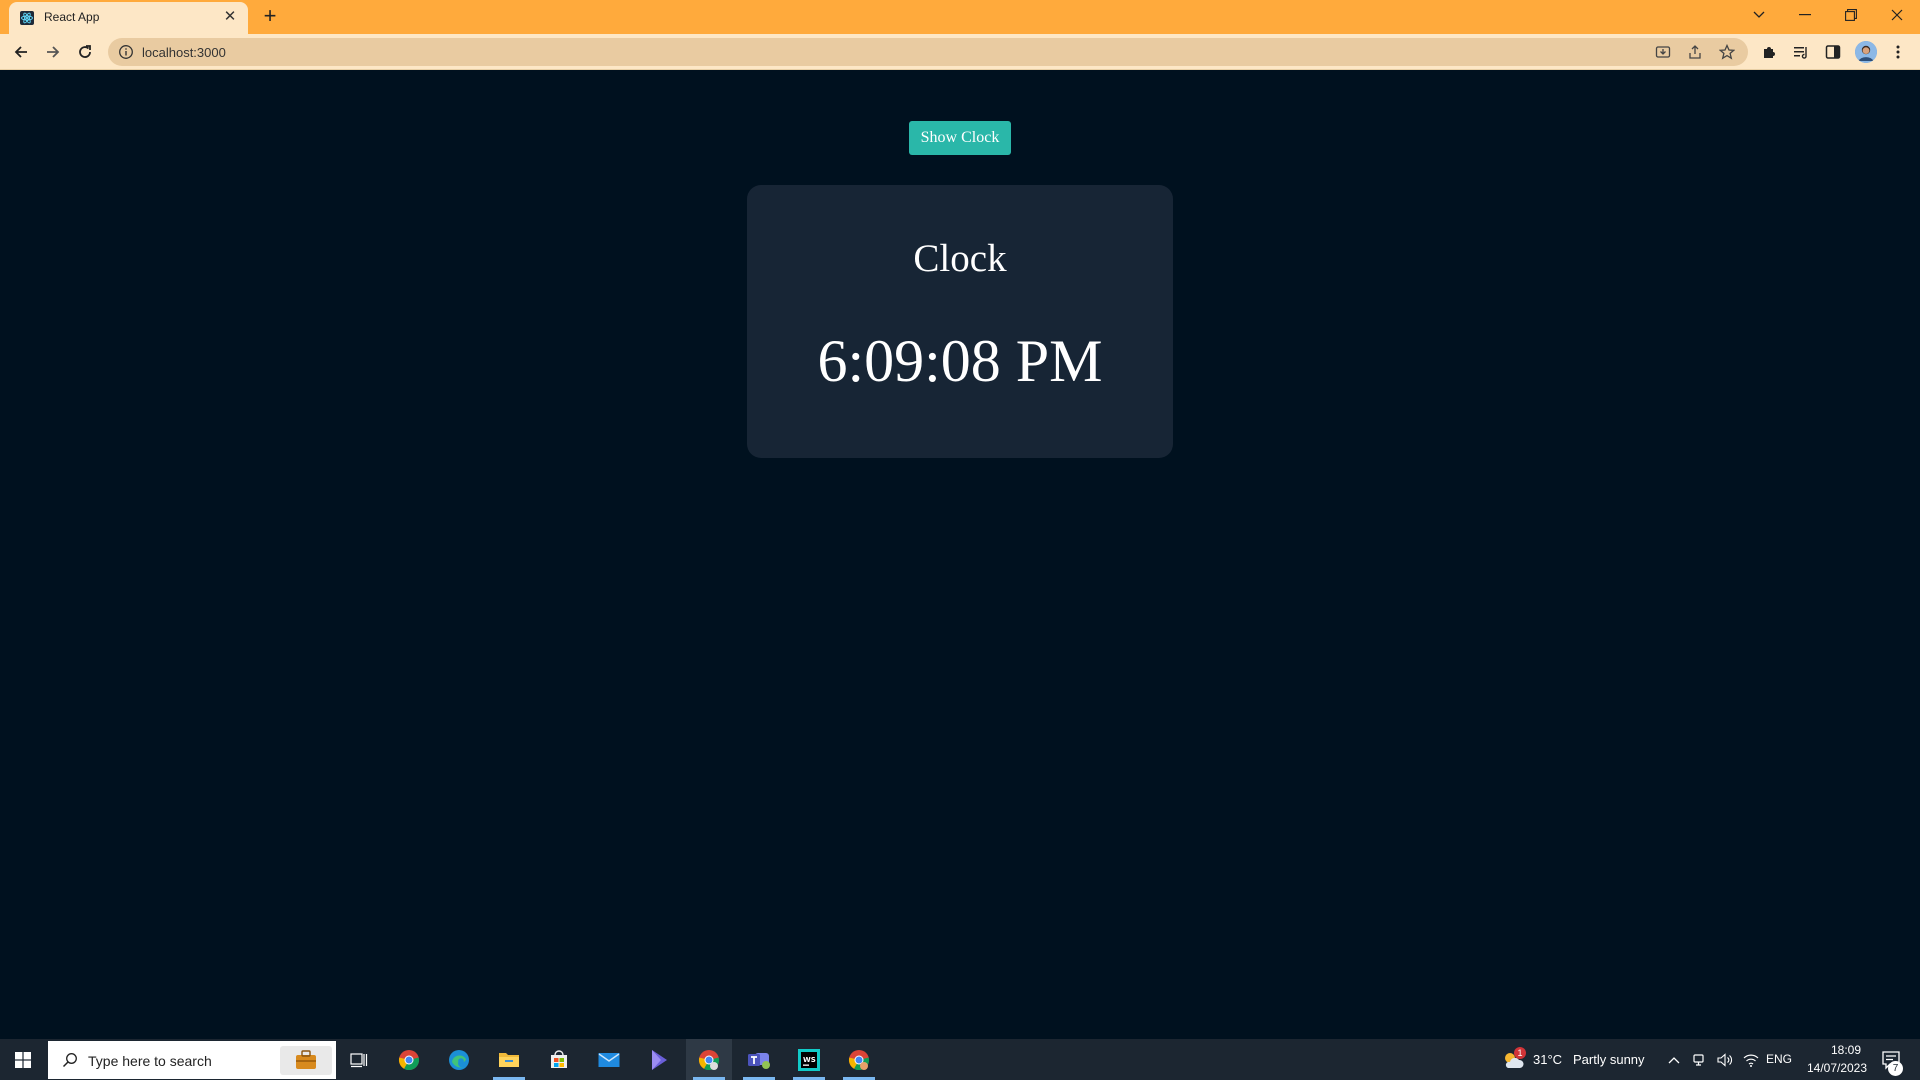  What do you see at coordinates (70, 1060) in the screenshot?
I see `search-icon` at bounding box center [70, 1060].